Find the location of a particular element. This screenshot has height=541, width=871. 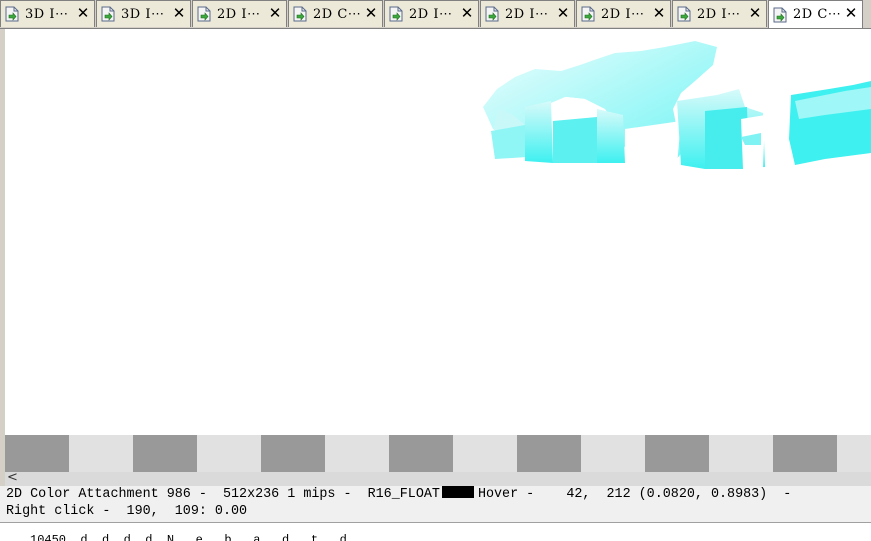

texture-image is located at coordinates (677, 105).